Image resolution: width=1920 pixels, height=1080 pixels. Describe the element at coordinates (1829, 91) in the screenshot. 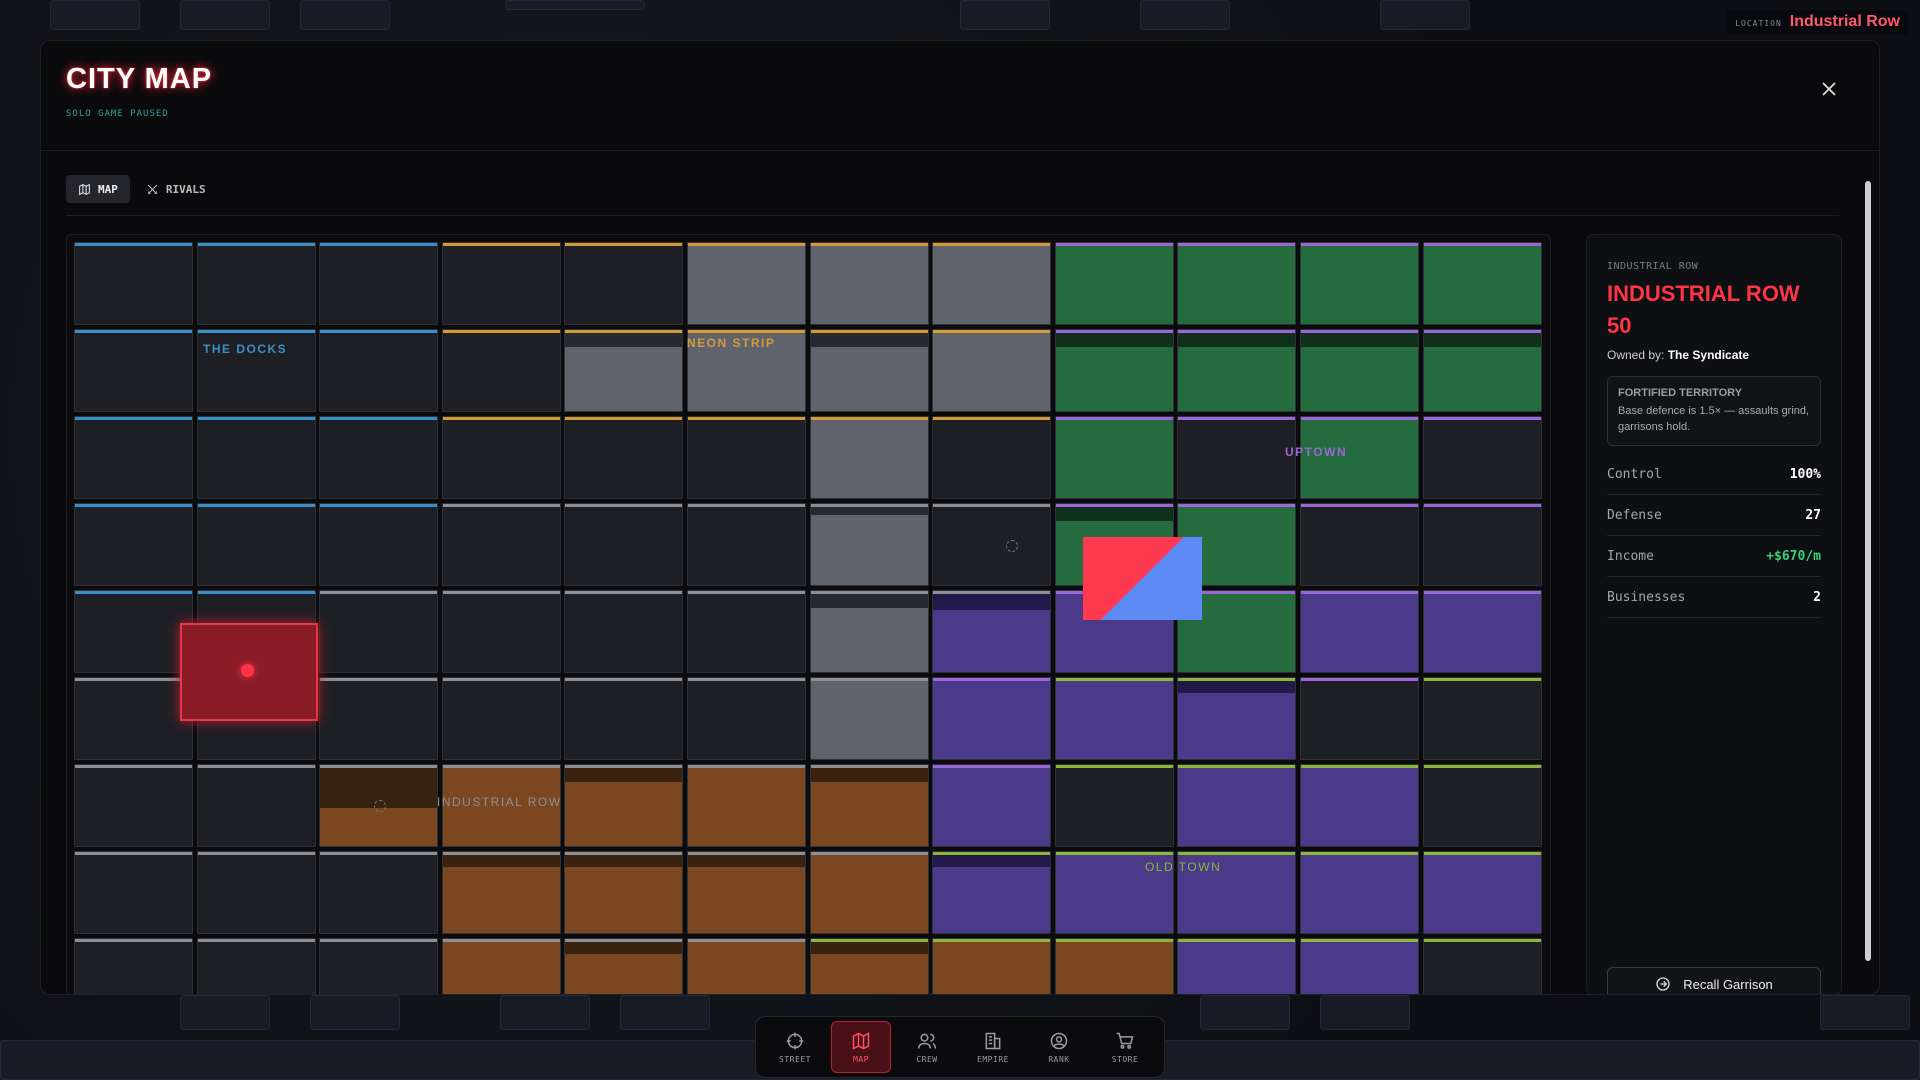

I see `close-icon` at that location.